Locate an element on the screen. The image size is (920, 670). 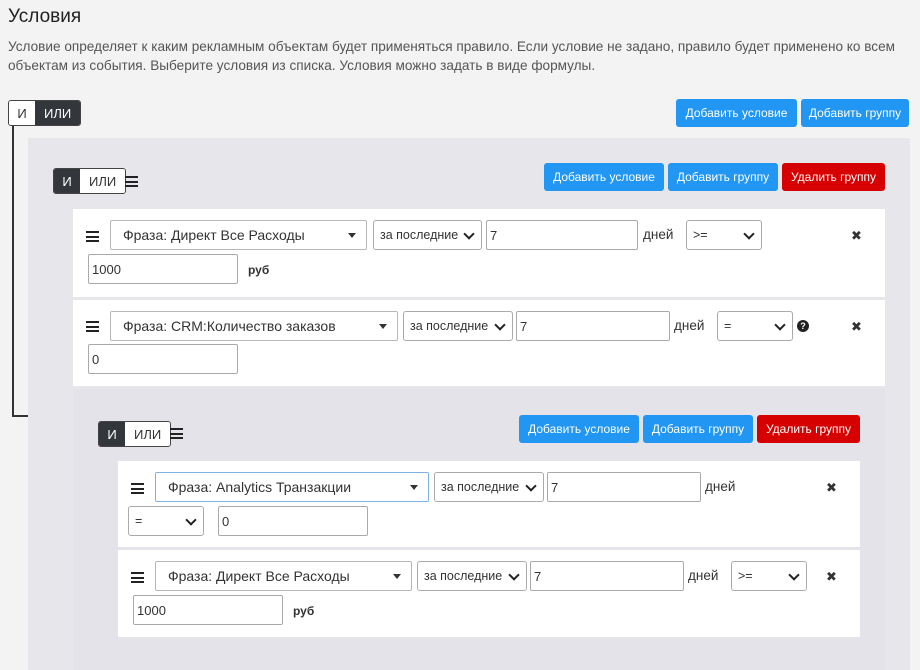
page-title: Условия is located at coordinates (45, 16).